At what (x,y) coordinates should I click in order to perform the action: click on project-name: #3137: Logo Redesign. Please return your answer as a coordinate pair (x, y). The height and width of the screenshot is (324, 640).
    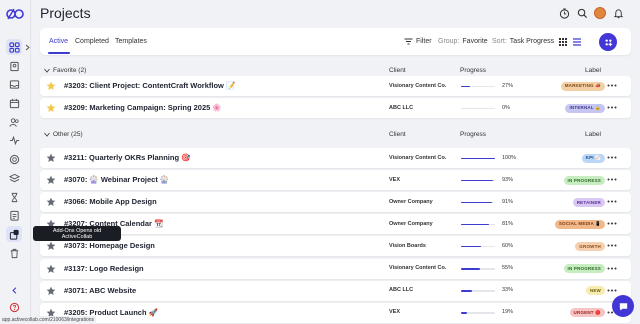
    Looking at the image, I should click on (104, 268).